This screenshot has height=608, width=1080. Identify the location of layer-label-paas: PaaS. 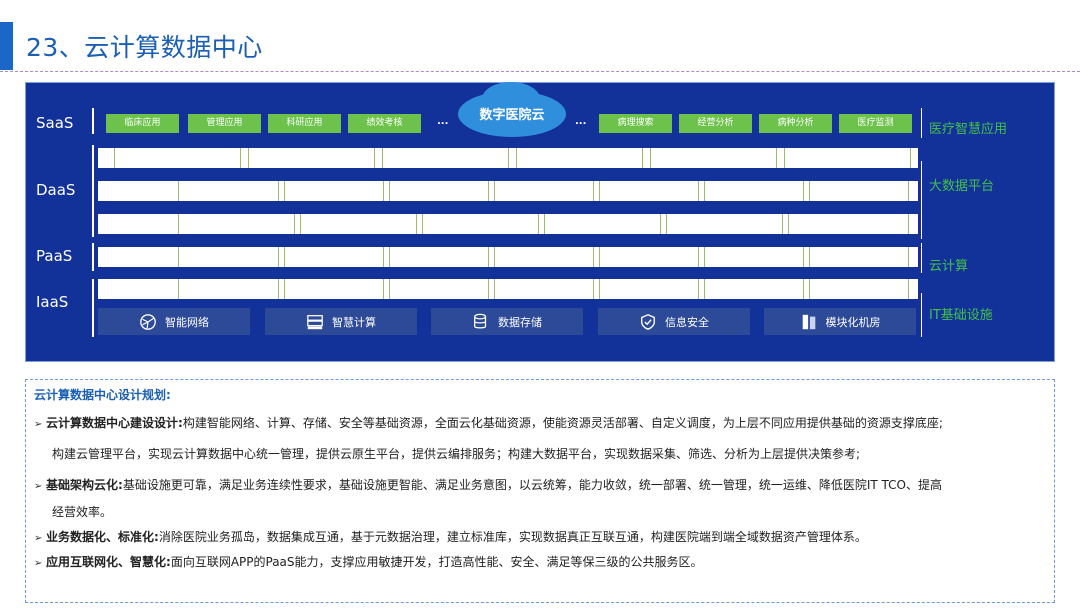
(54, 256).